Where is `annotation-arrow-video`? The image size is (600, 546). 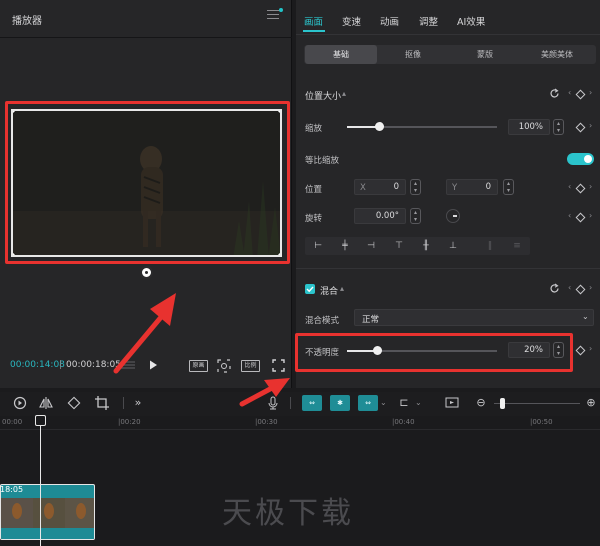 annotation-arrow-video is located at coordinates (144, 333).